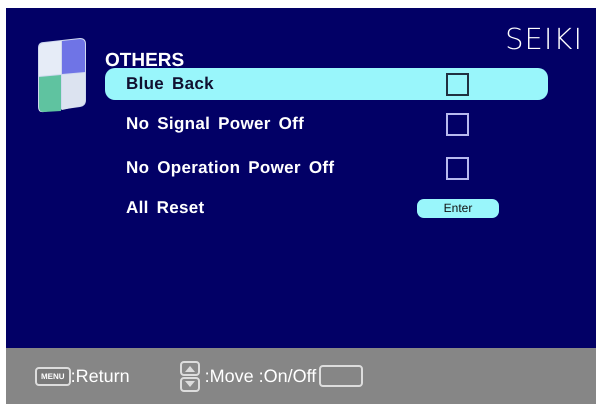 The height and width of the screenshot is (406, 601). I want to click on menu-item: Blue Back, so click(326, 84).